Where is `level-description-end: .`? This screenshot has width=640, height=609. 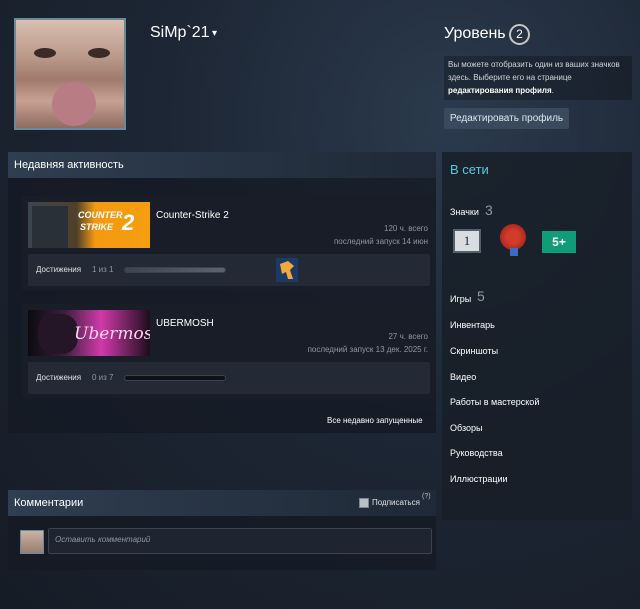 level-description-end: . is located at coordinates (552, 90).